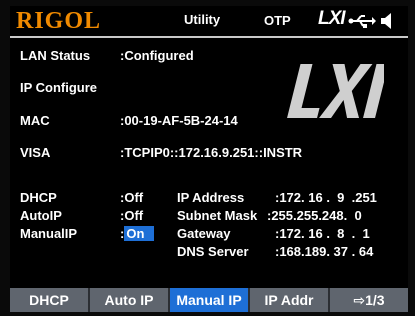  What do you see at coordinates (59, 21) in the screenshot?
I see `brand-logo: RIGOL` at bounding box center [59, 21].